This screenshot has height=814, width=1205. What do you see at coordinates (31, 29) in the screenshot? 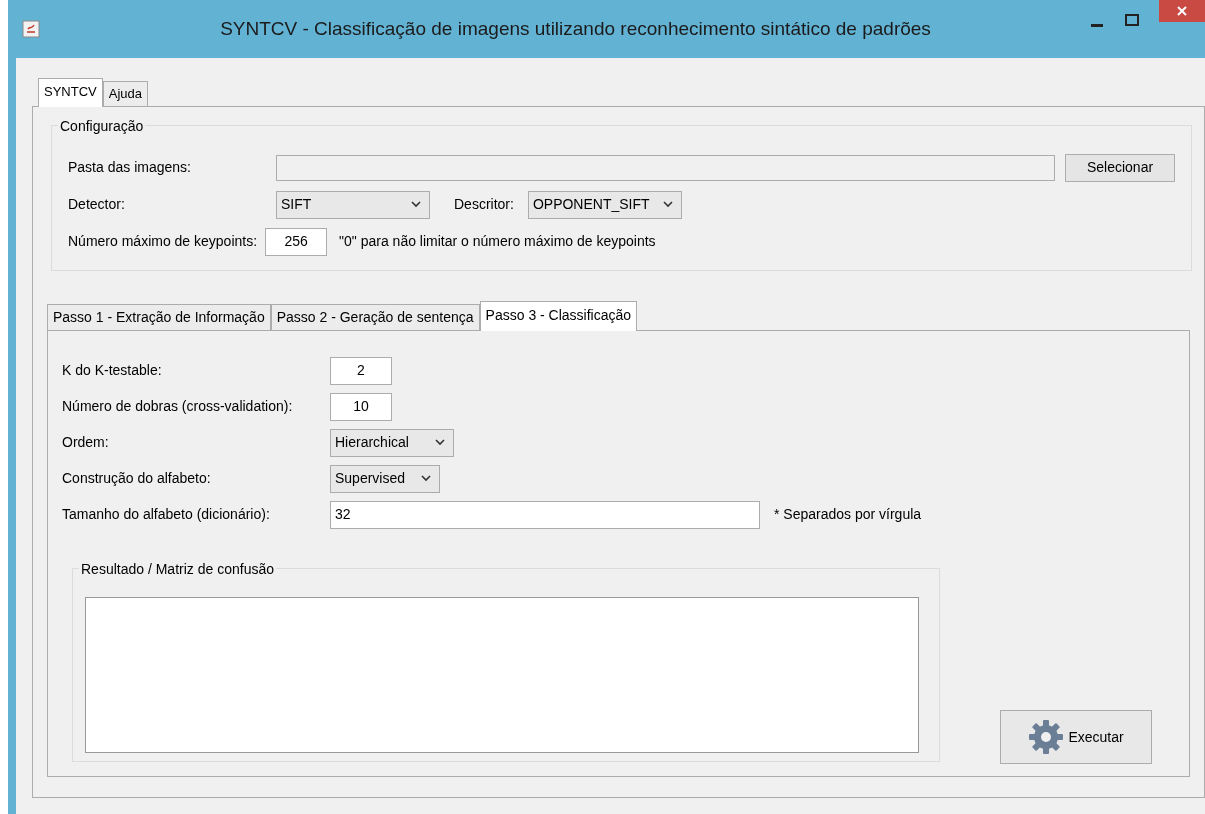
I see `app-icon` at bounding box center [31, 29].